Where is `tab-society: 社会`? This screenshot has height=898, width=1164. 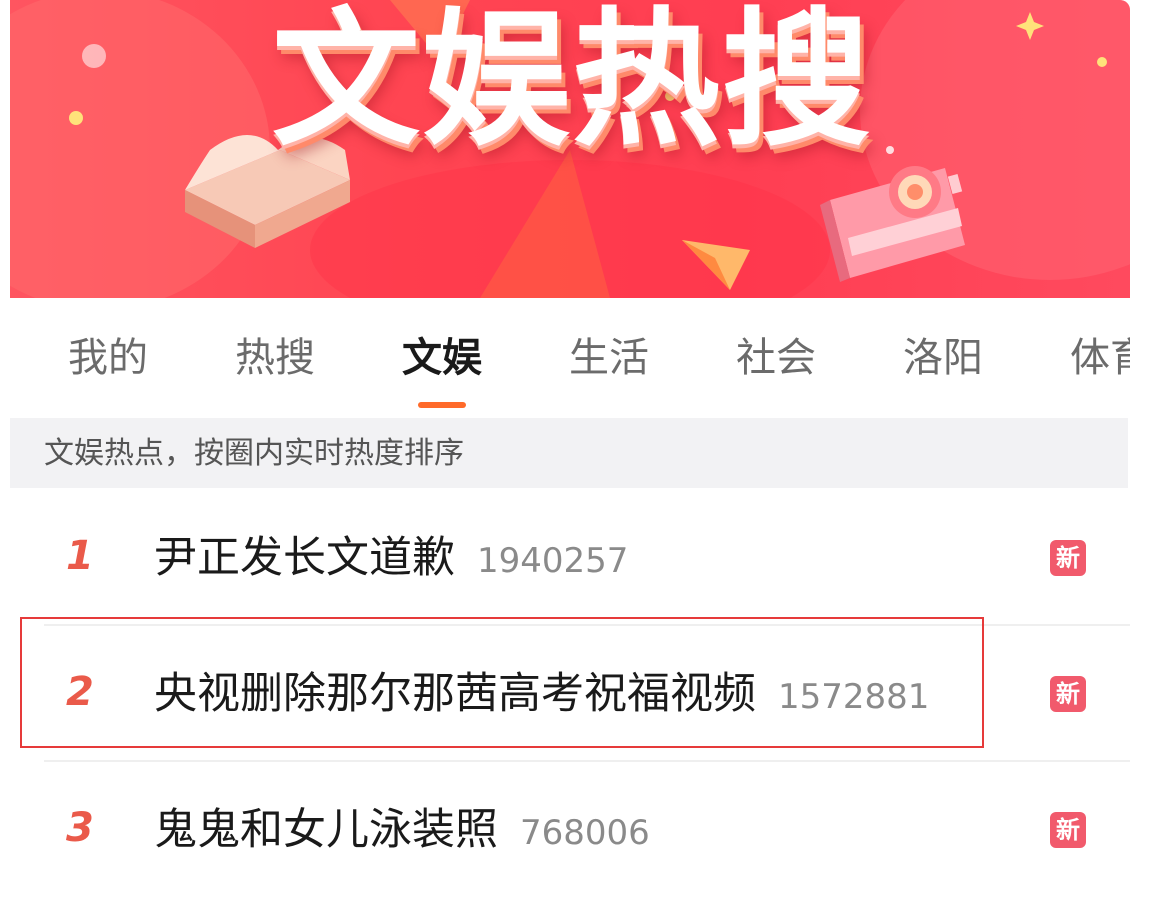
tab-society: 社会 is located at coordinates (776, 358).